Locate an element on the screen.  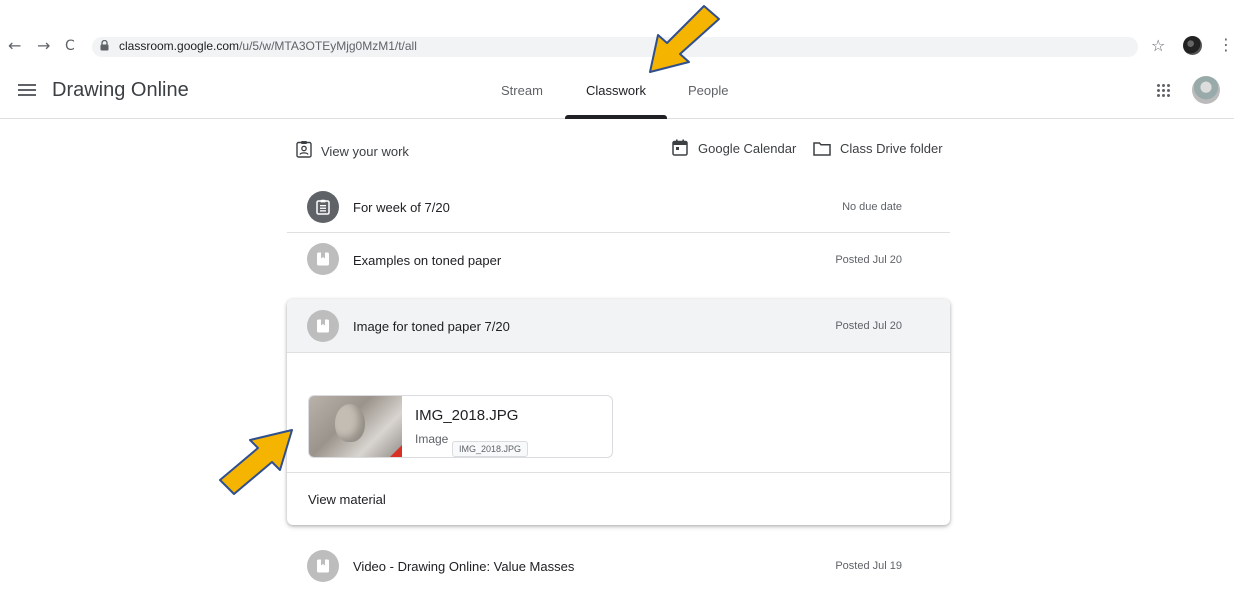
assignment-icon is located at coordinates (323, 207).